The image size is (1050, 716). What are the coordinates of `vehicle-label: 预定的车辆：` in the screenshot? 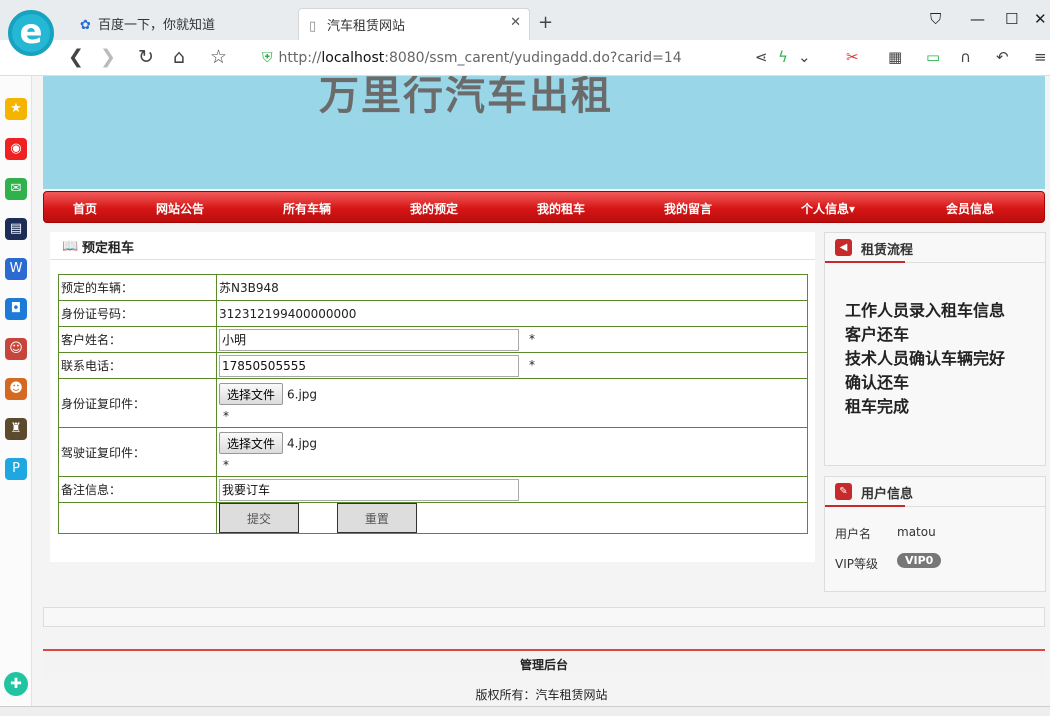 It's located at (137, 287).